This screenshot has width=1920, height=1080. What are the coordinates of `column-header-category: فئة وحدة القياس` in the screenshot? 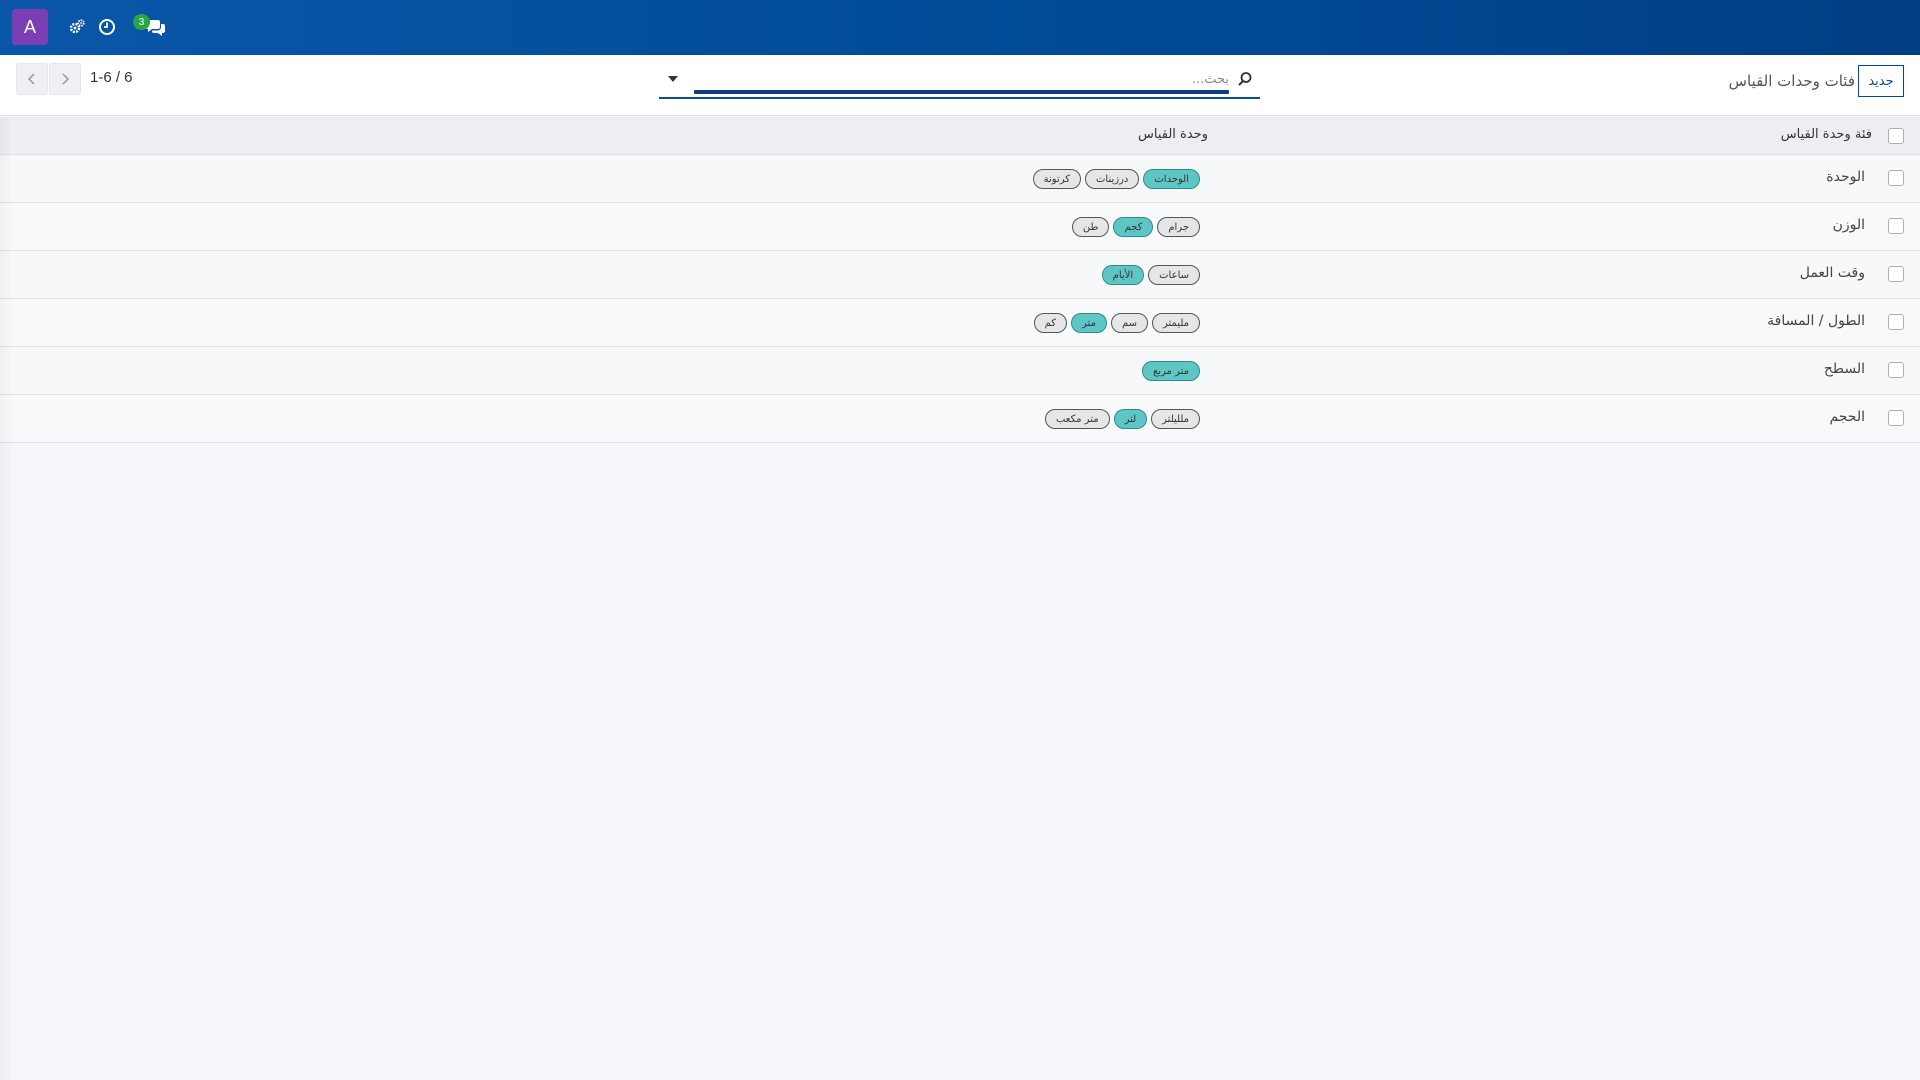 It's located at (1826, 134).